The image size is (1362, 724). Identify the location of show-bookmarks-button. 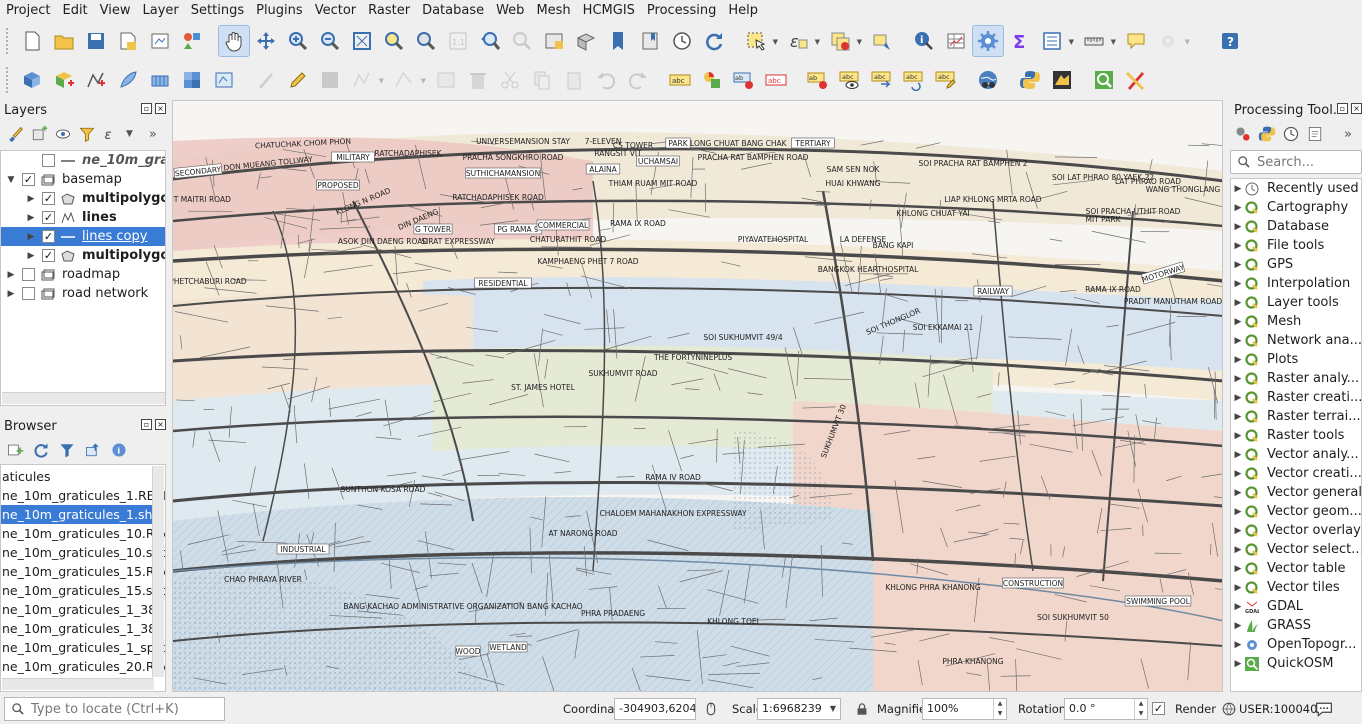
(650, 41).